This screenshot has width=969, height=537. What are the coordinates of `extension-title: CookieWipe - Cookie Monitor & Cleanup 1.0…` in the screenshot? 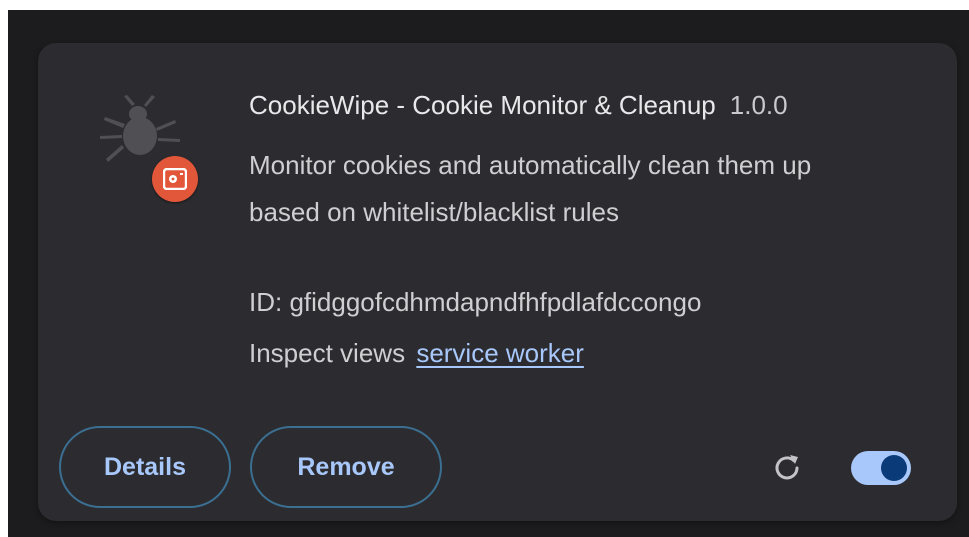 It's located at (518, 105).